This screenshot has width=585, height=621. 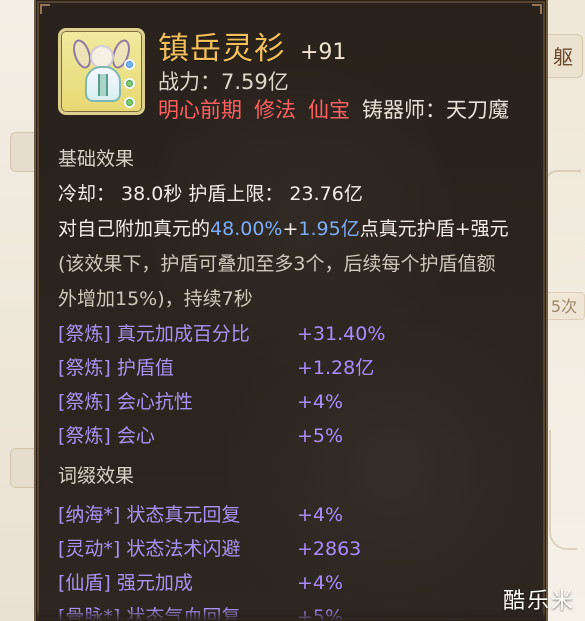 I want to click on affix-stat-row: [纳海*] 状态真元回复 +4%, so click(x=283, y=515).